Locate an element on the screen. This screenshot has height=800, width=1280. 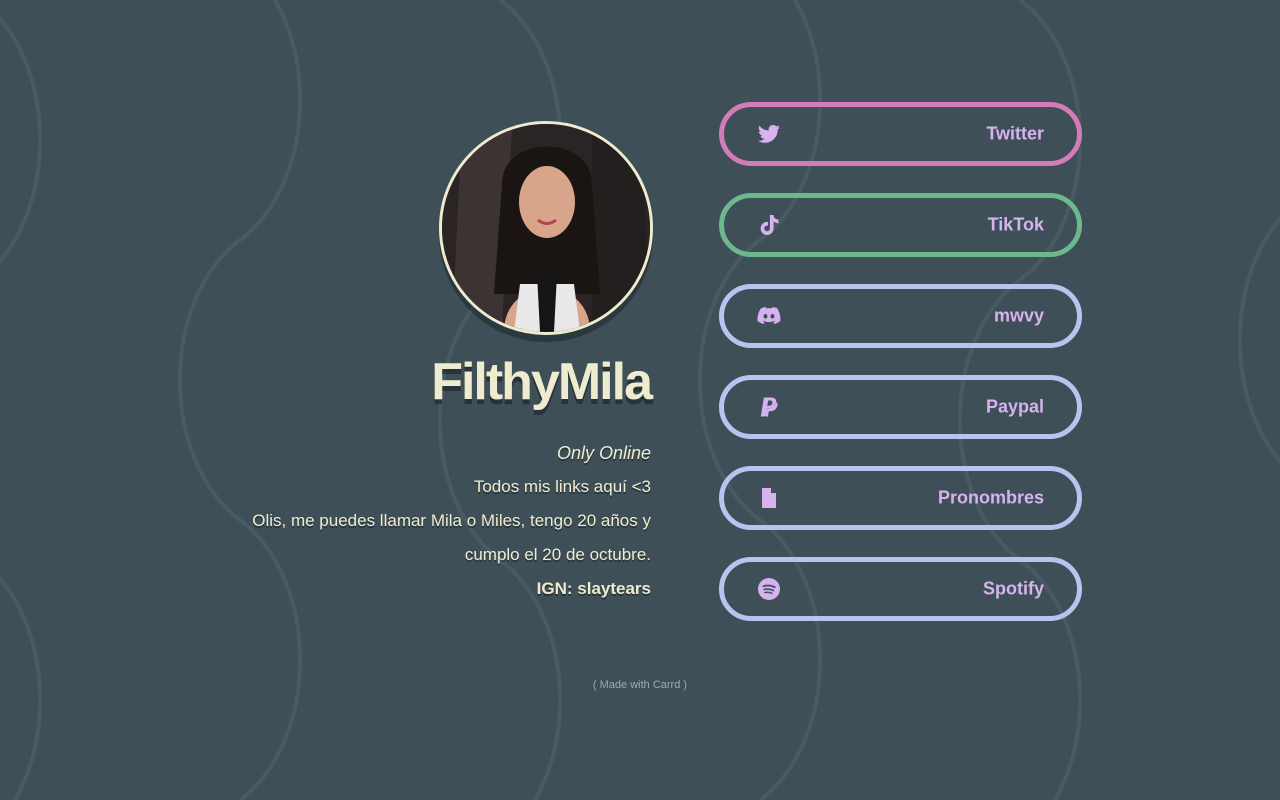
made-with-carrd-link: ( Made with Carrd ) is located at coordinates (640, 685).